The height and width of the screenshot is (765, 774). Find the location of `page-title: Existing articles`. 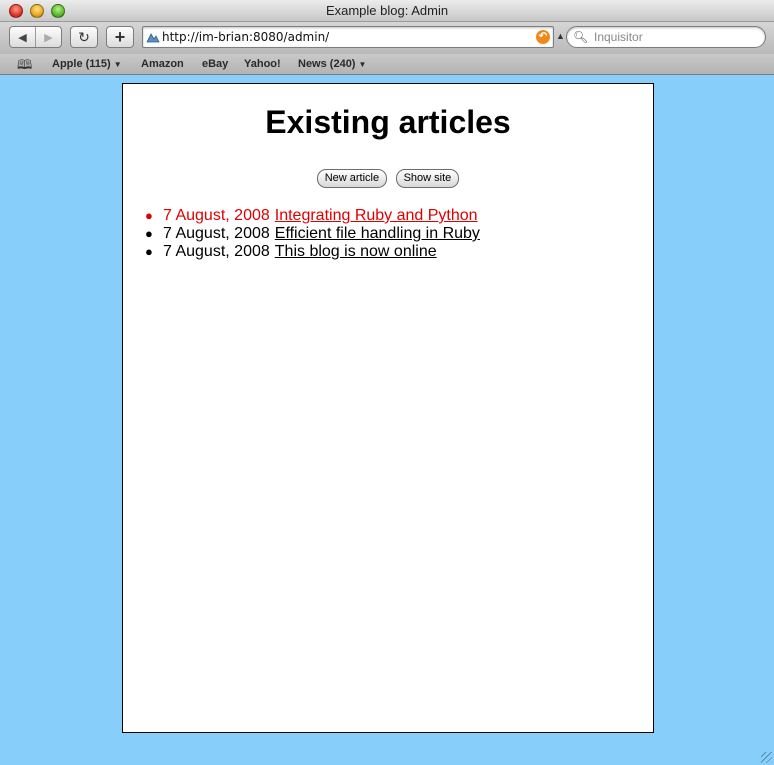

page-title: Existing articles is located at coordinates (388, 122).